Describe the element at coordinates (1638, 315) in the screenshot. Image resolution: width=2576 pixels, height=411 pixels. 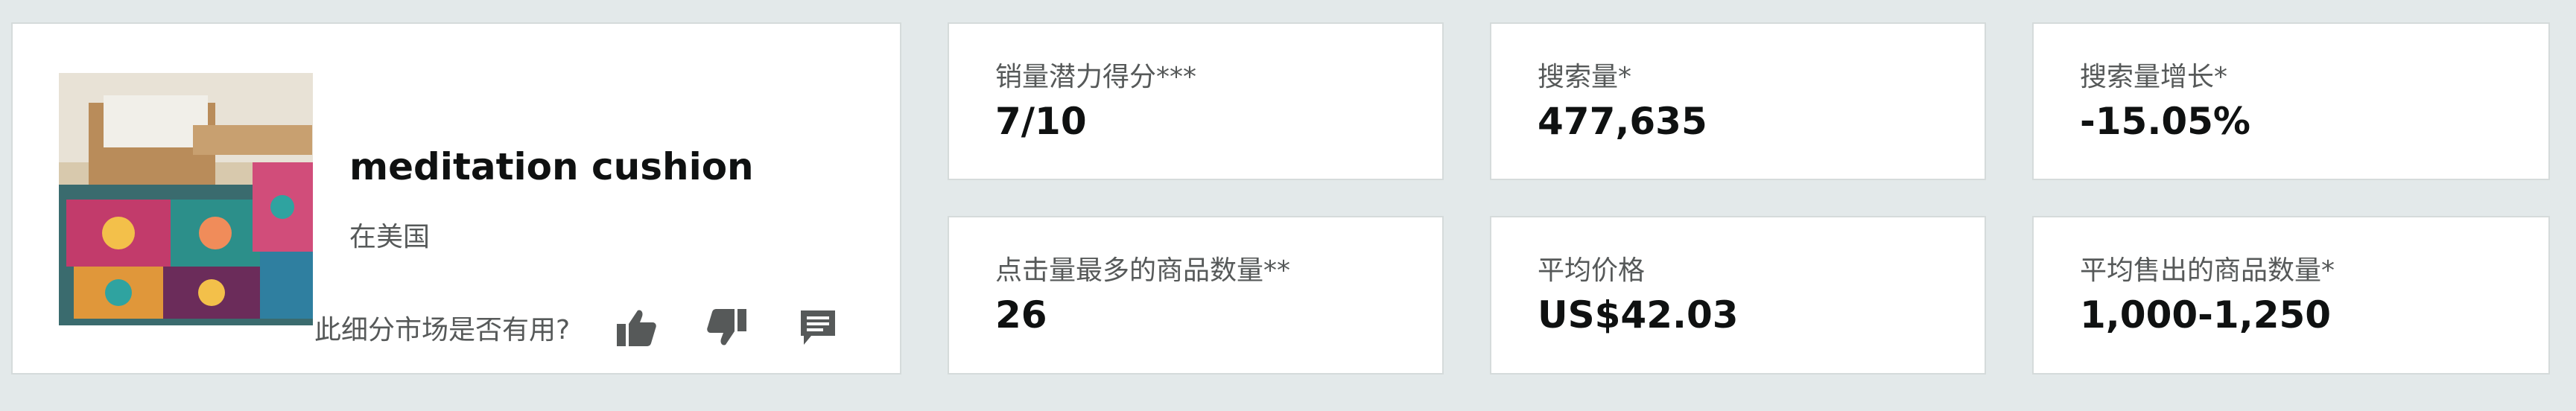
I see `metric-value: US$42.03` at that location.